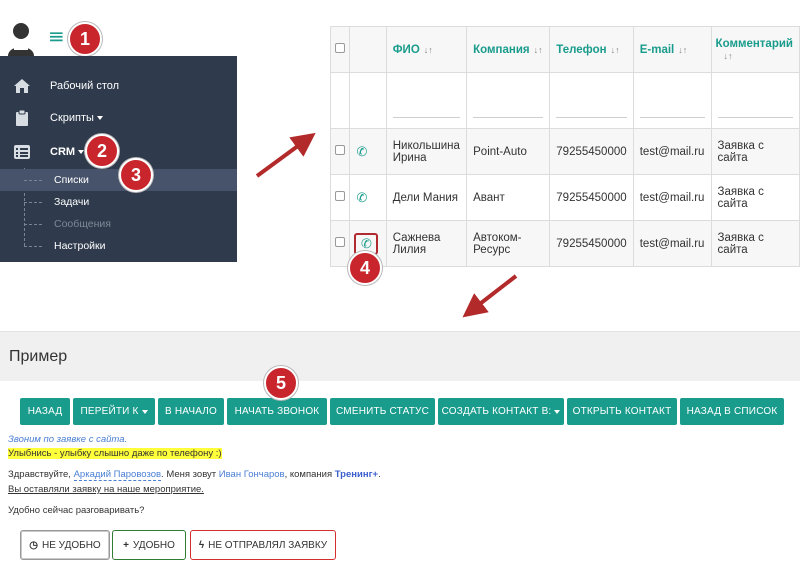  Describe the element at coordinates (263, 545) in the screenshot. I see `did-not-send-request-button: ϟ НЕ ОТПРАВЛЯЛ ЗАЯВКУ` at that location.